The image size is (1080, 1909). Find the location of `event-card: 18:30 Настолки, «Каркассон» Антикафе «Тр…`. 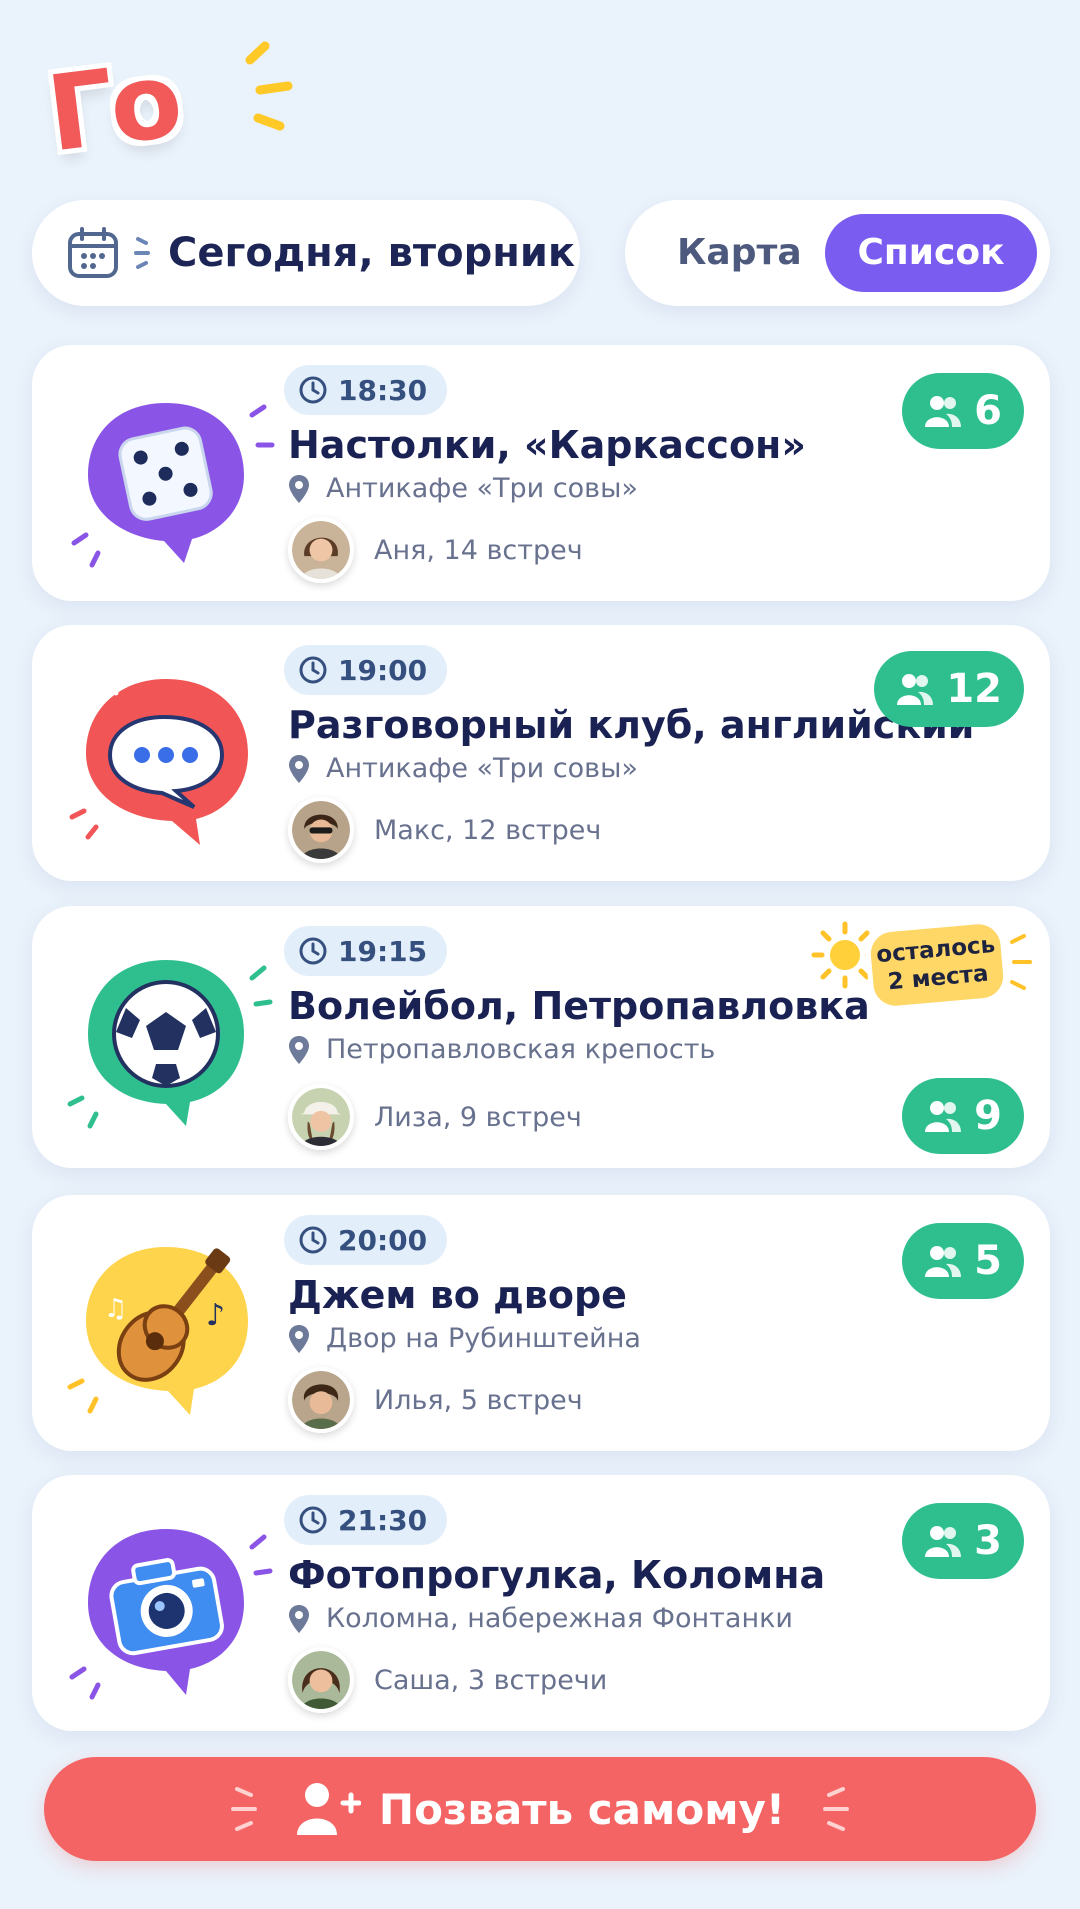

event-card: 18:30 Настолки, «Каркассон» Антикафе «Тр… is located at coordinates (541, 473).